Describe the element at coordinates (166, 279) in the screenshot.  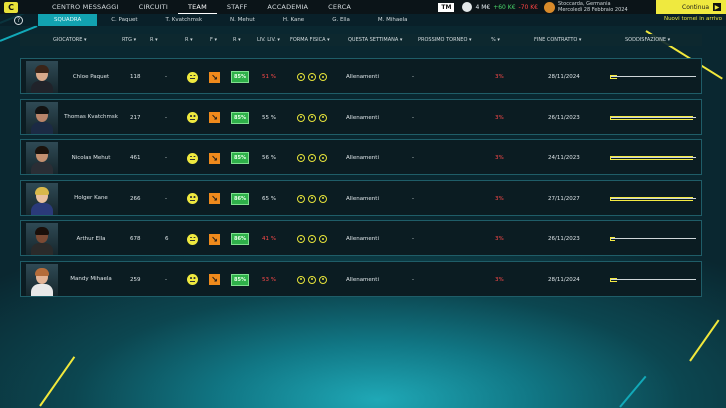
I see `player-value: -` at that location.